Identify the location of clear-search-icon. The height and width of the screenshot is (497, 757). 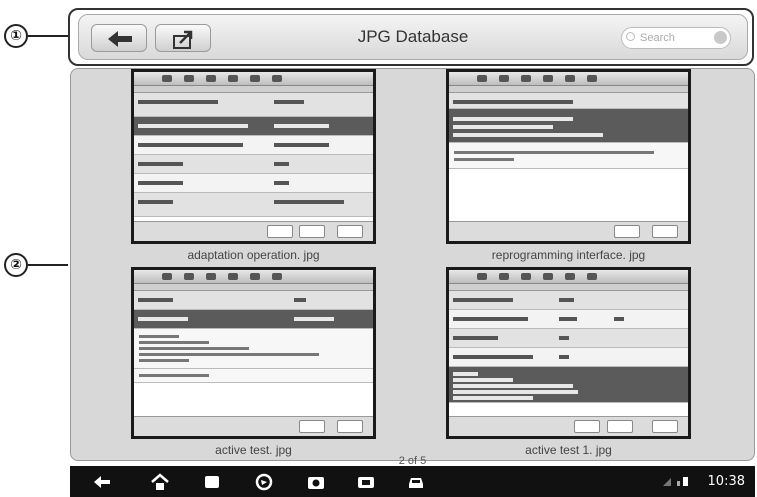
(720, 37).